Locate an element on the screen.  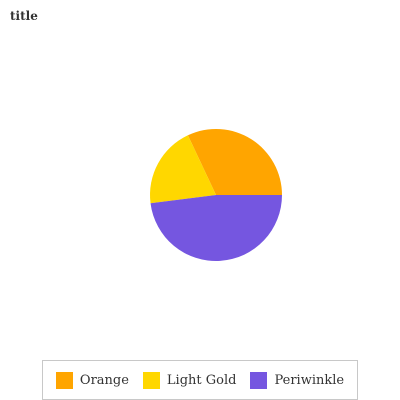
pie-slices is located at coordinates (216, 195).